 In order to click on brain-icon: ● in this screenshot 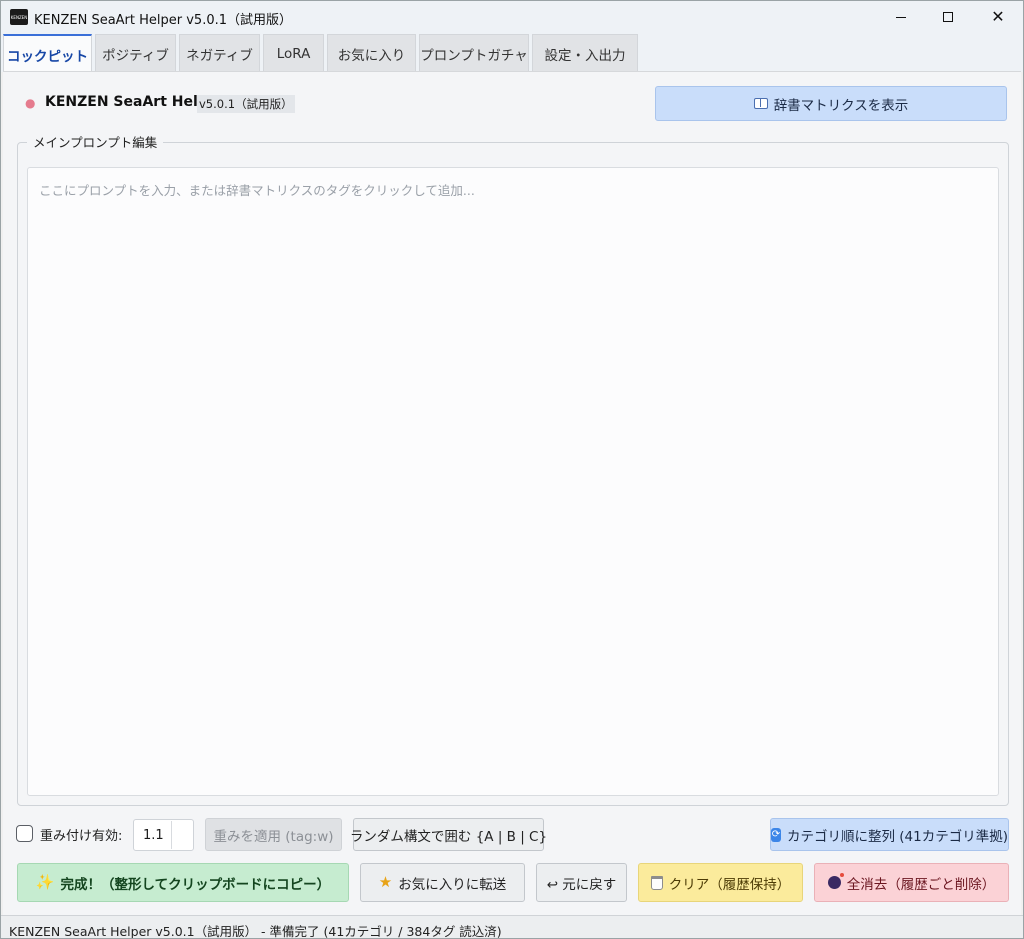, I will do `click(30, 103)`.